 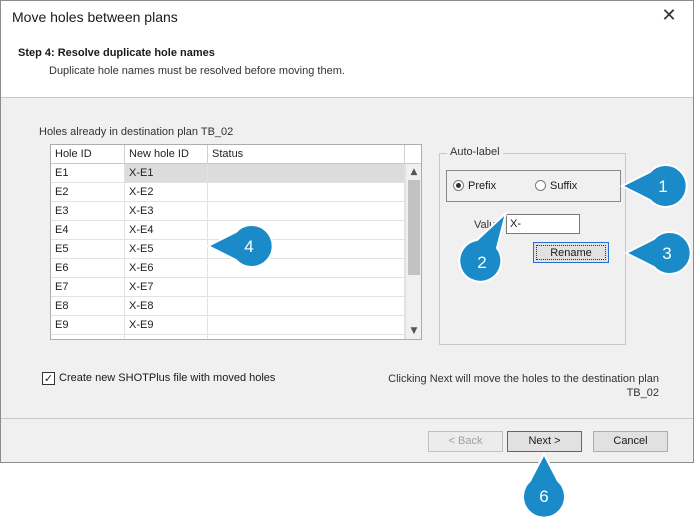 I want to click on callout-4-shape, so click(x=240, y=246).